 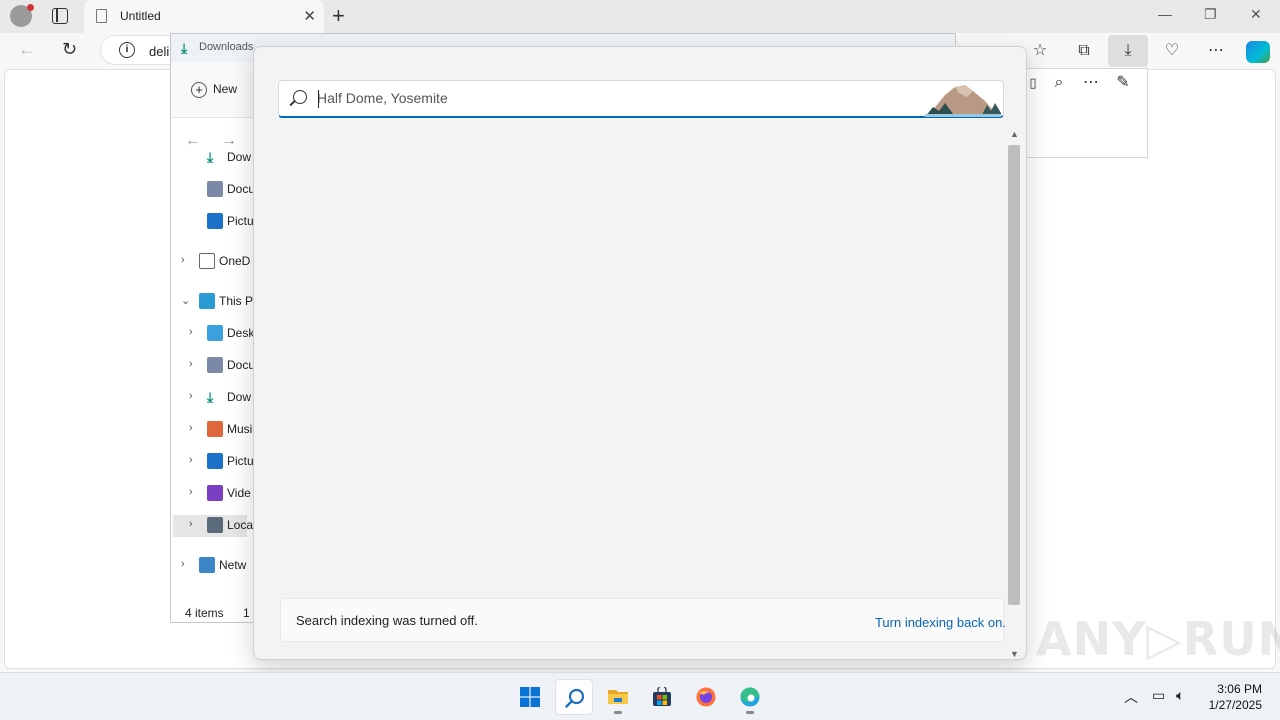 What do you see at coordinates (1158, 639) in the screenshot?
I see `watermark-logo: ANY▷RUN` at bounding box center [1158, 639].